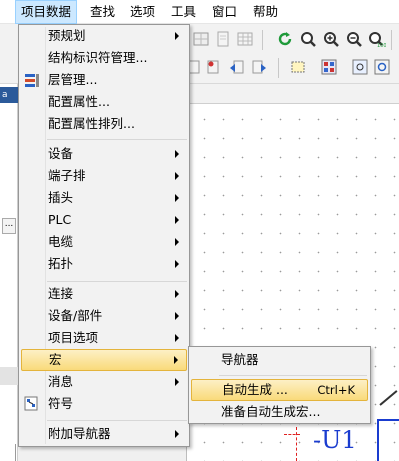  What do you see at coordinates (32, 80) in the screenshot?
I see `layer-manager-icon` at bounding box center [32, 80].